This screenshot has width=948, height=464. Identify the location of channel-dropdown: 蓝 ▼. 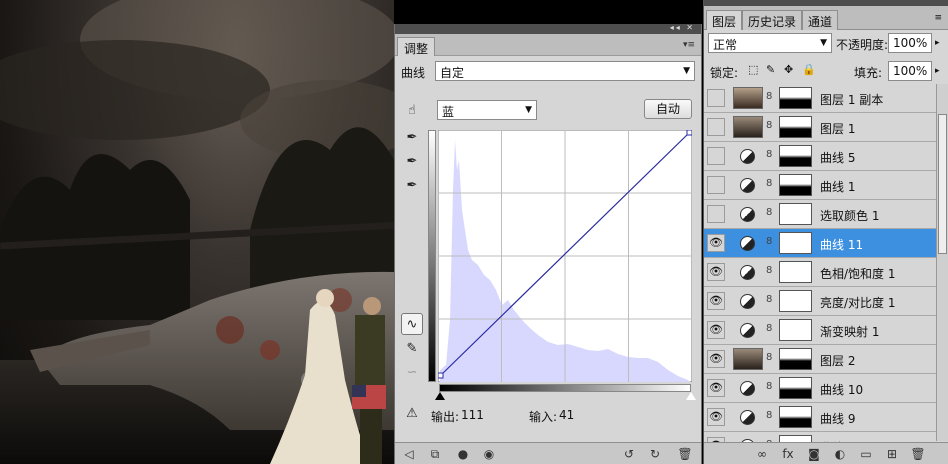
(487, 110).